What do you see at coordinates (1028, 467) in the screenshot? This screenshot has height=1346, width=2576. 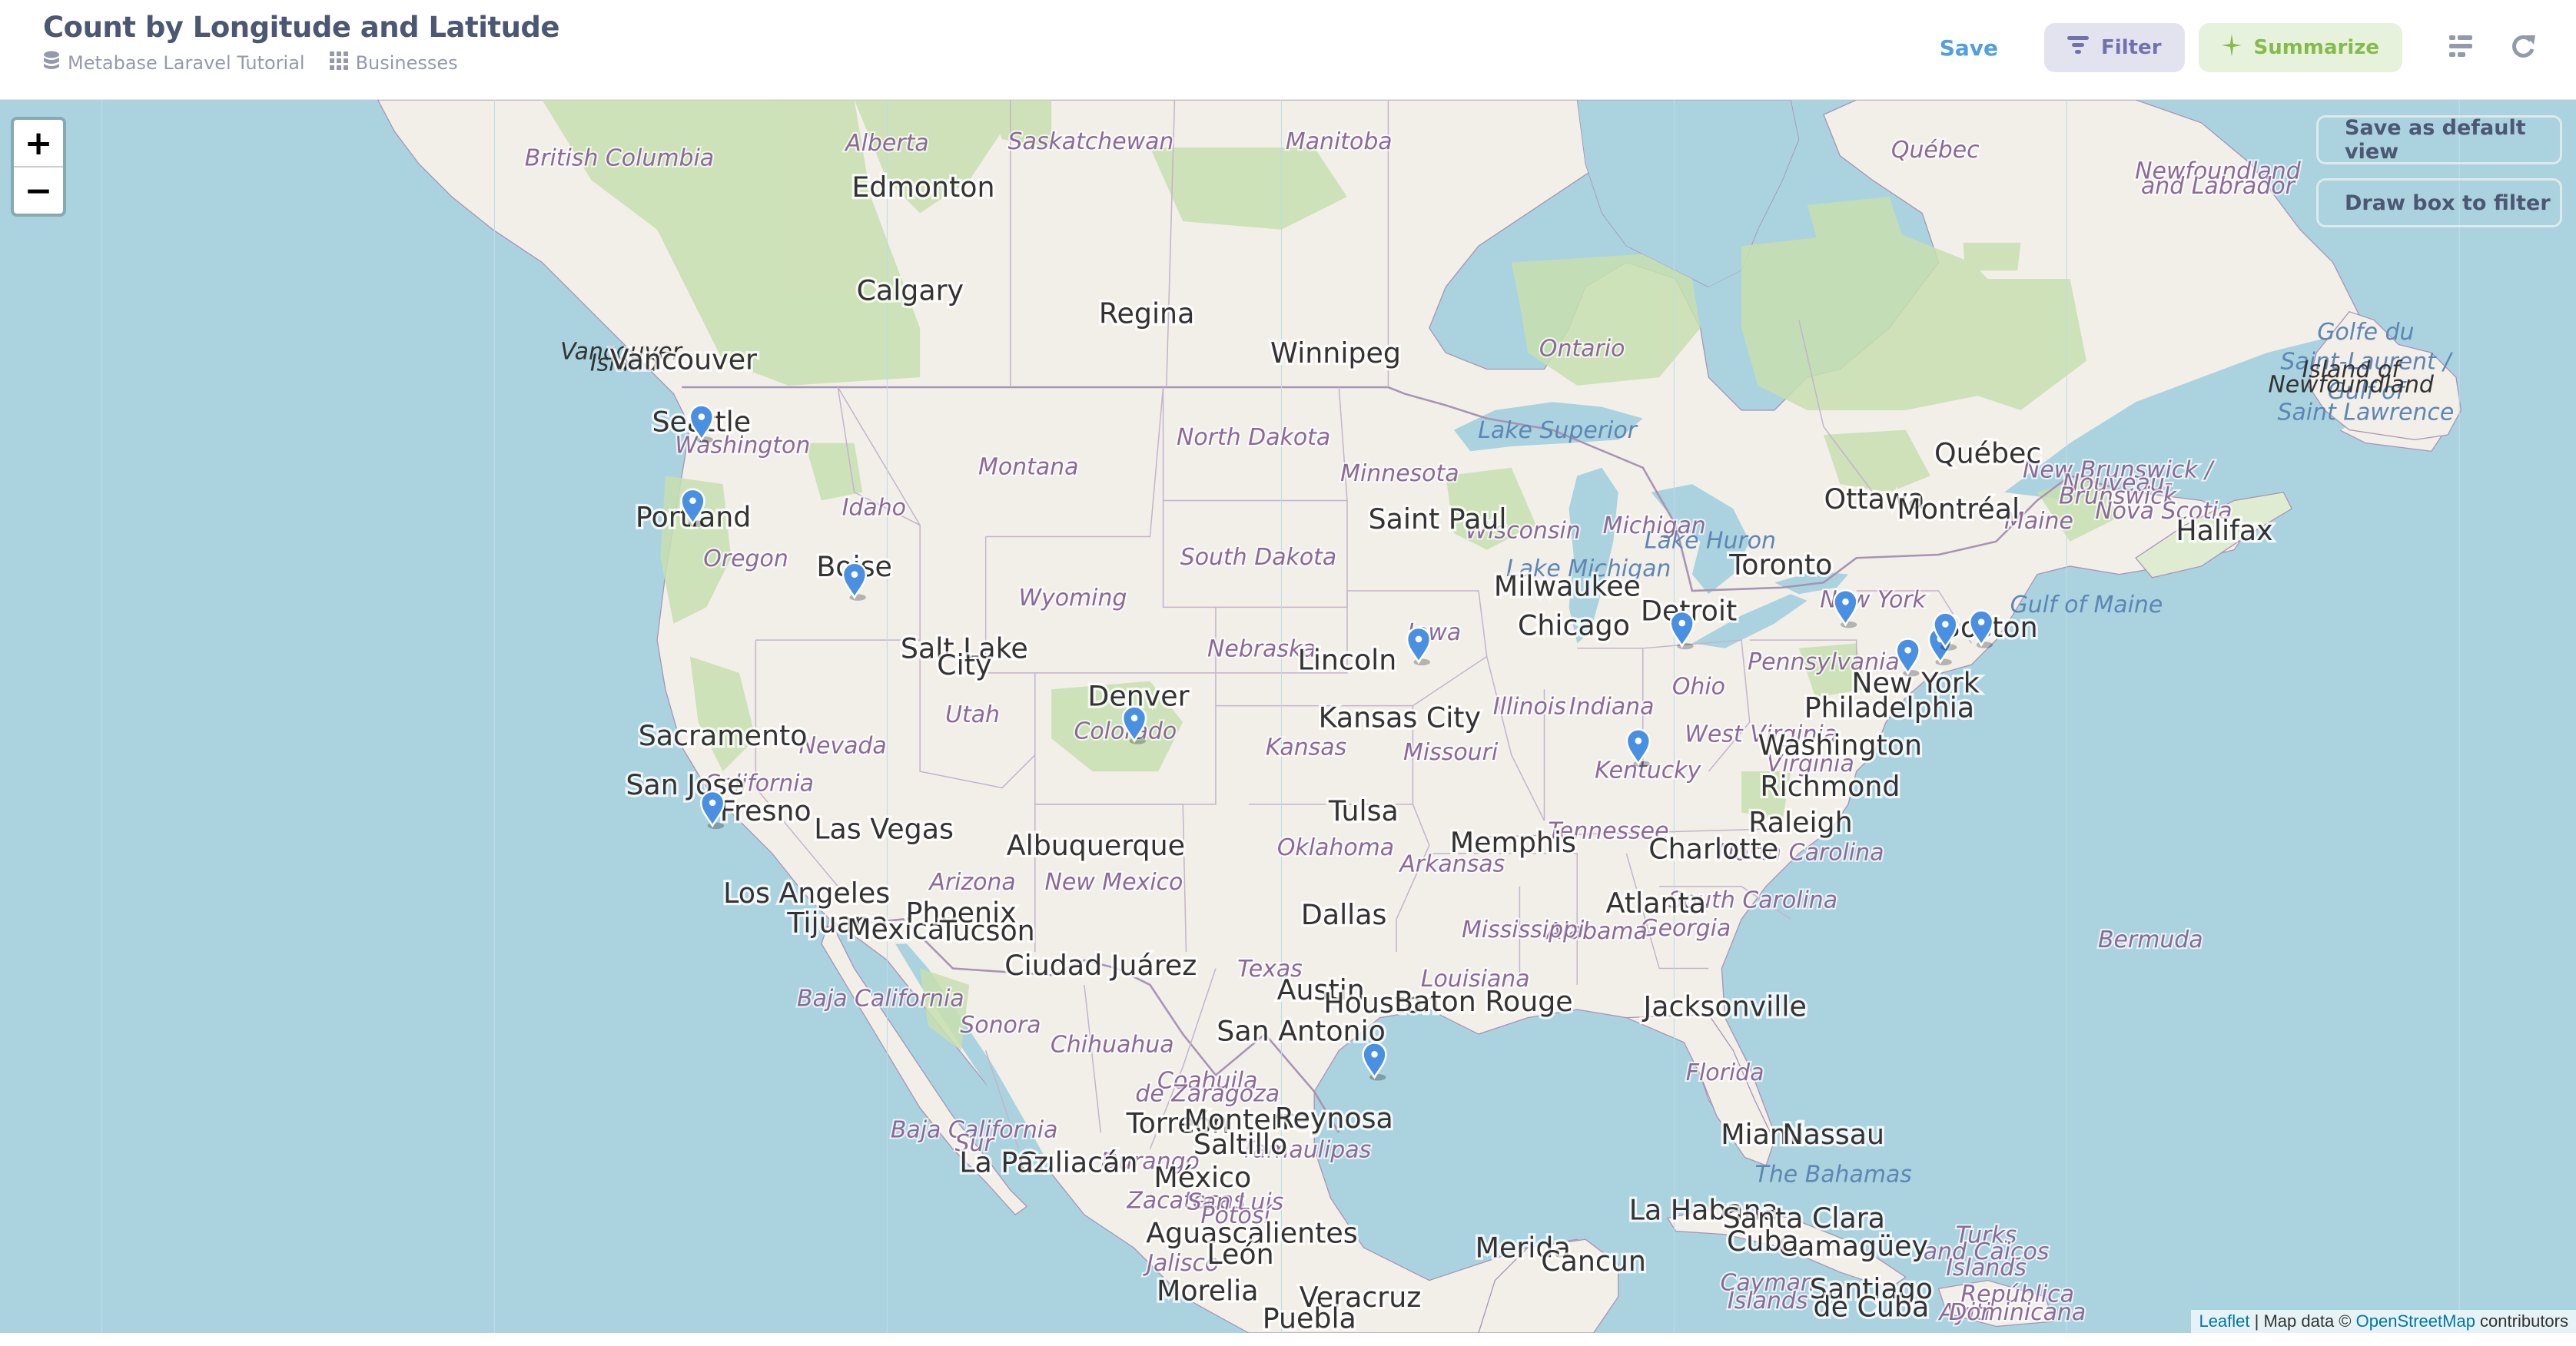 I see `region-label: Montana` at bounding box center [1028, 467].